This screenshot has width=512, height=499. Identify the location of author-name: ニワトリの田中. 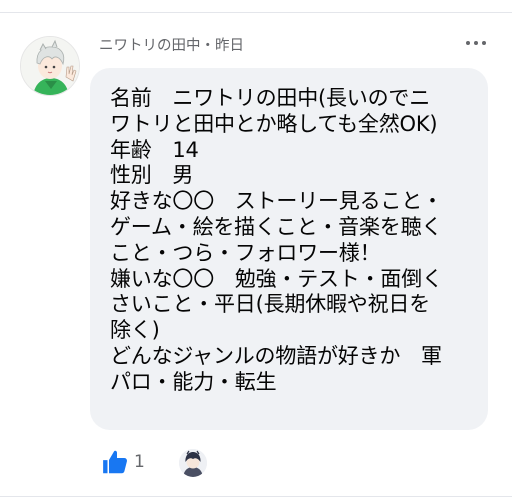
(150, 46).